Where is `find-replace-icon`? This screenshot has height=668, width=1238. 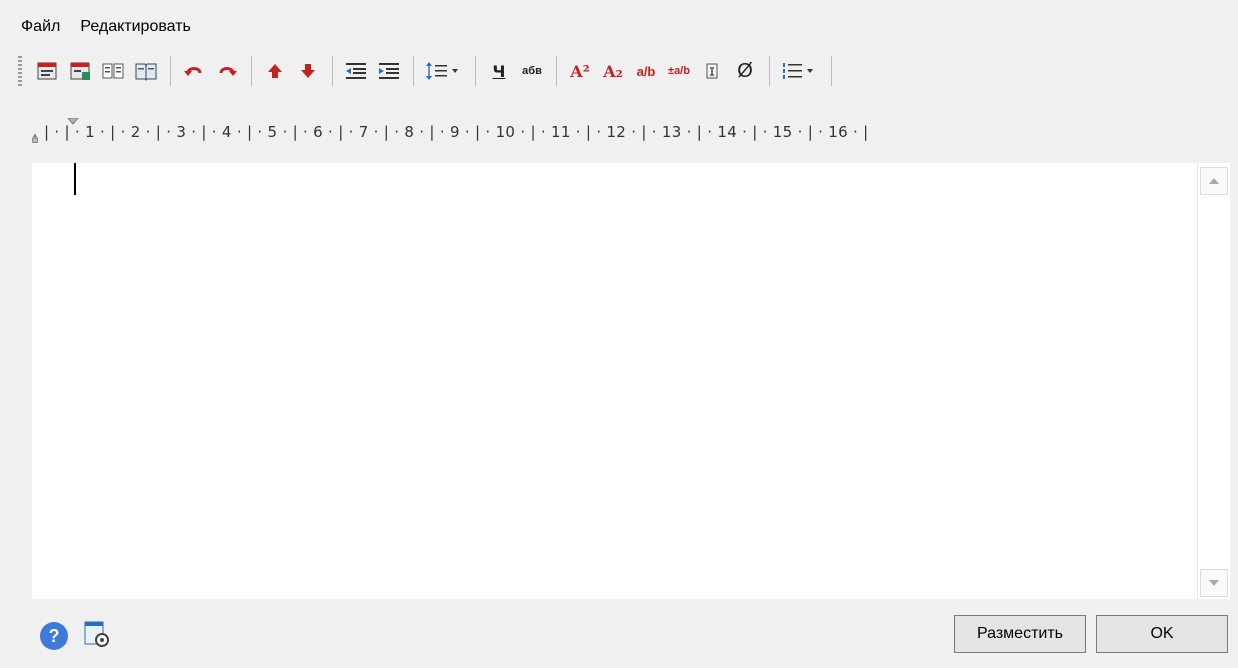
find-replace-icon is located at coordinates (113, 71).